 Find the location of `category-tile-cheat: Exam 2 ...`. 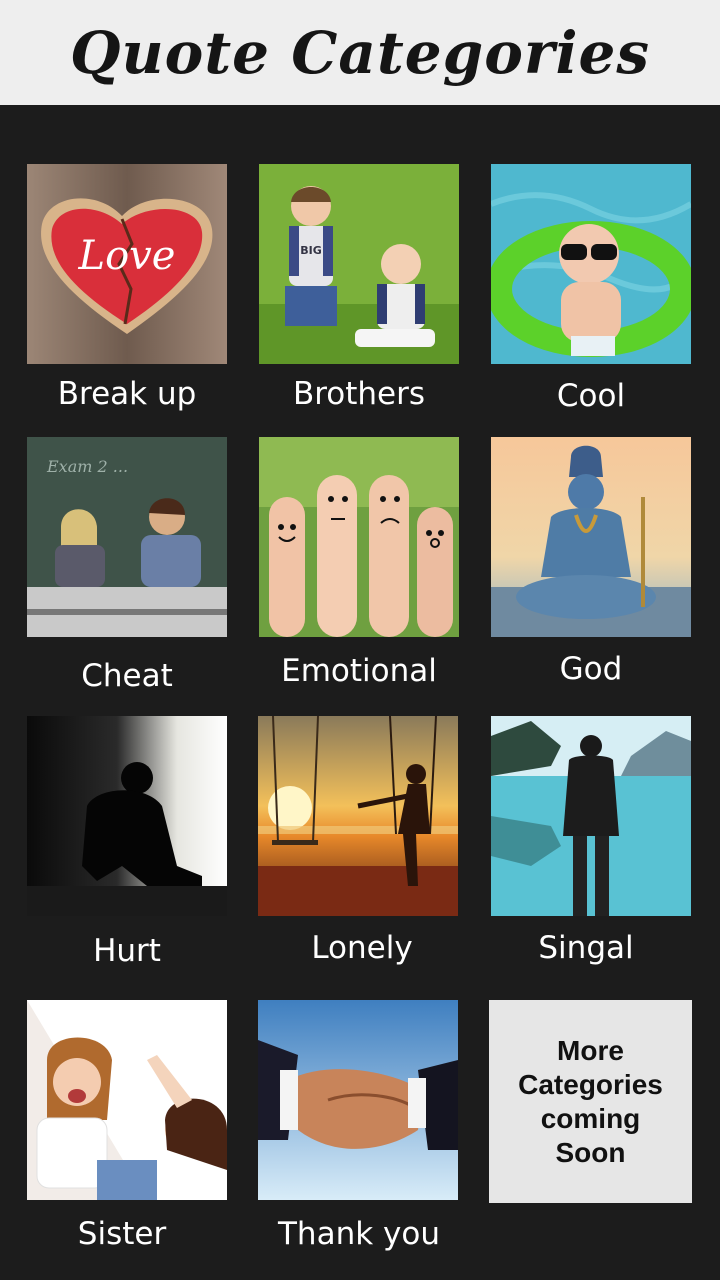

category-tile-cheat: Exam 2 ... is located at coordinates (127, 537).